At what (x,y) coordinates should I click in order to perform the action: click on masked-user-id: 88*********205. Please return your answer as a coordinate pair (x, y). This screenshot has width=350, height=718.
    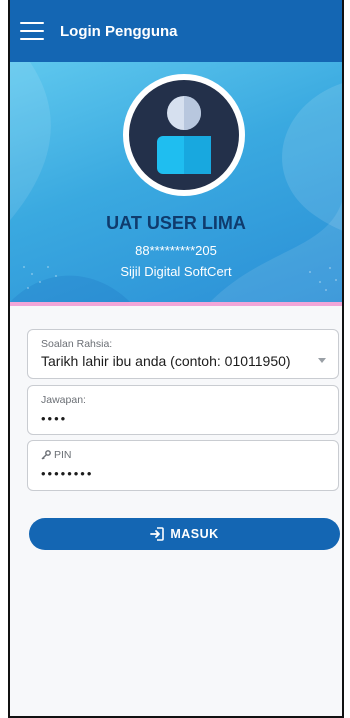
    Looking at the image, I should click on (176, 250).